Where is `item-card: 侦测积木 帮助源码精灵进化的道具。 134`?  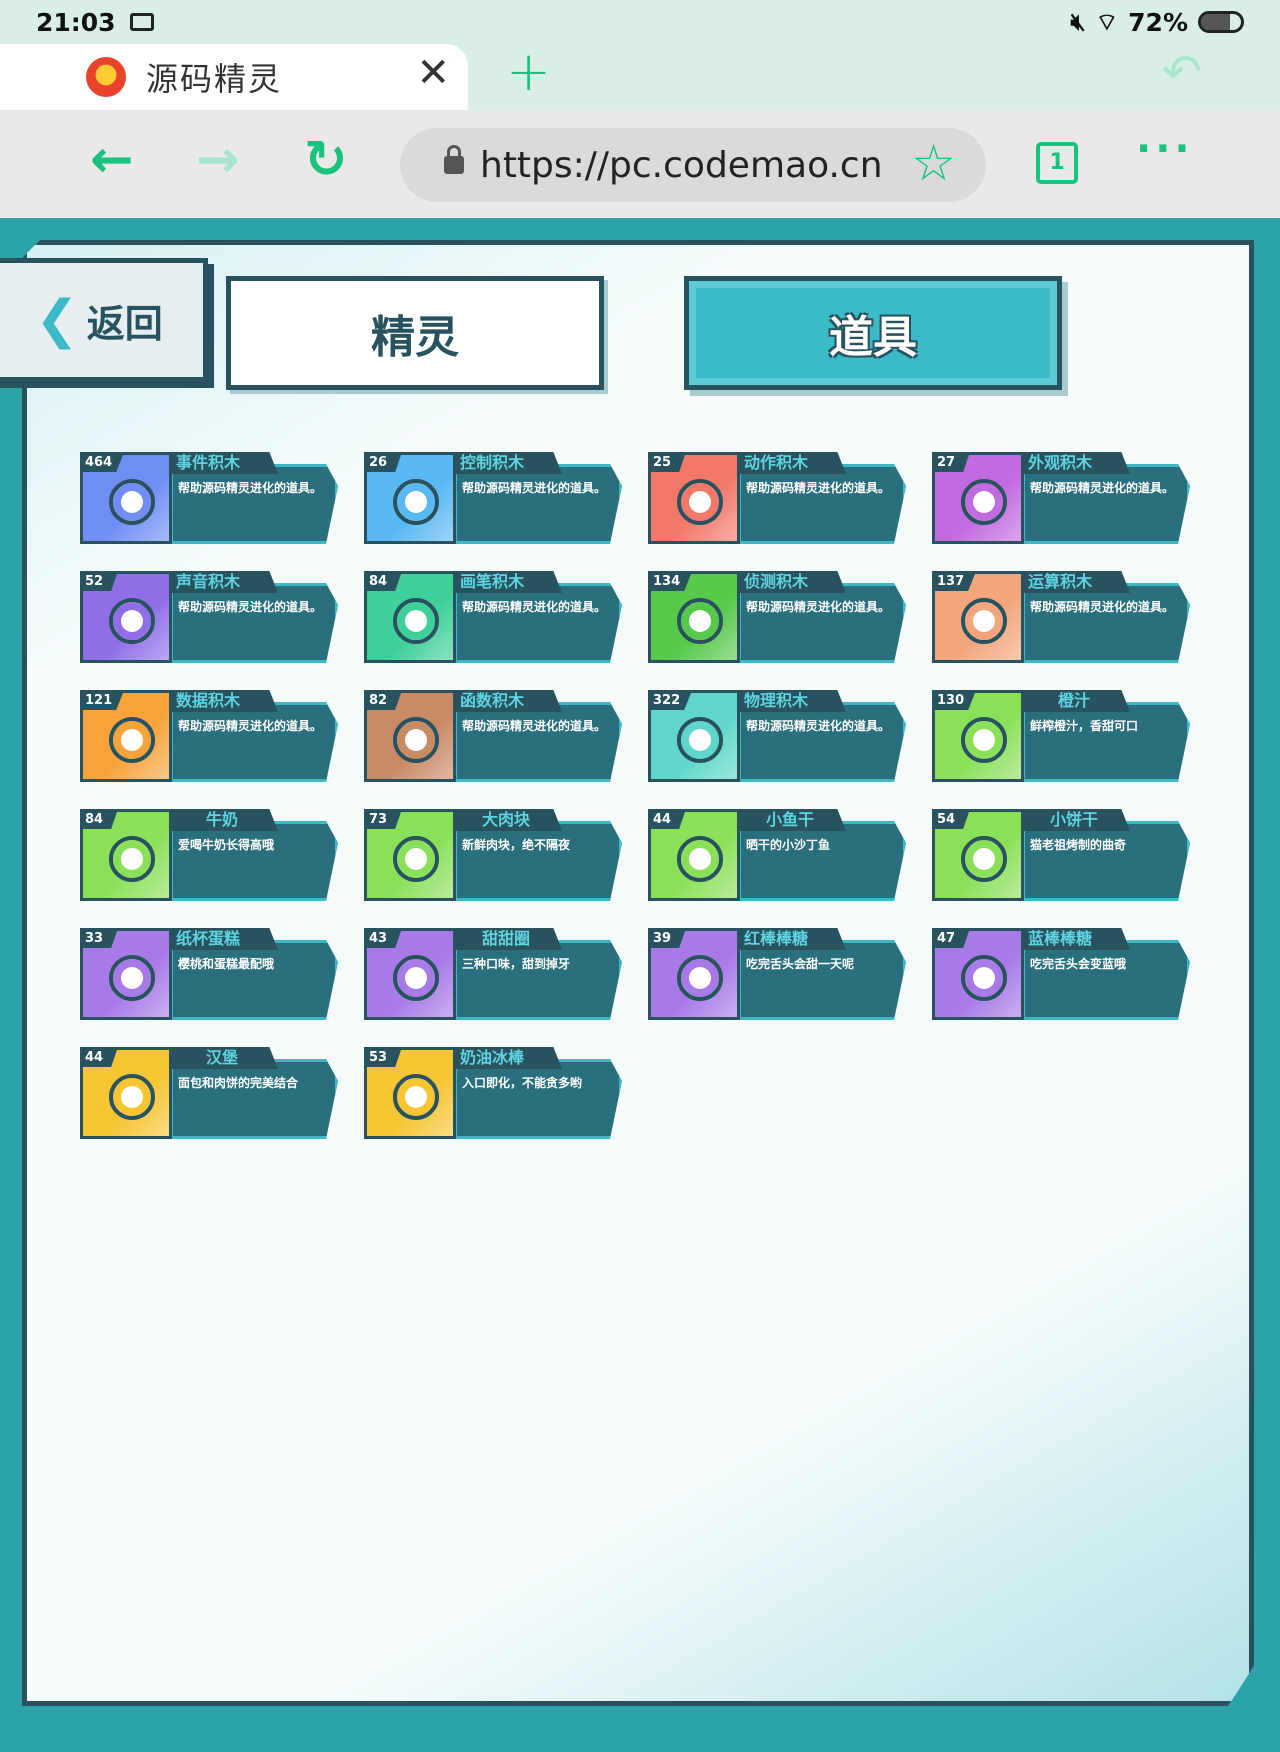
item-card: 侦测积木 帮助源码精灵进化的道具。 134 is located at coordinates (778, 618).